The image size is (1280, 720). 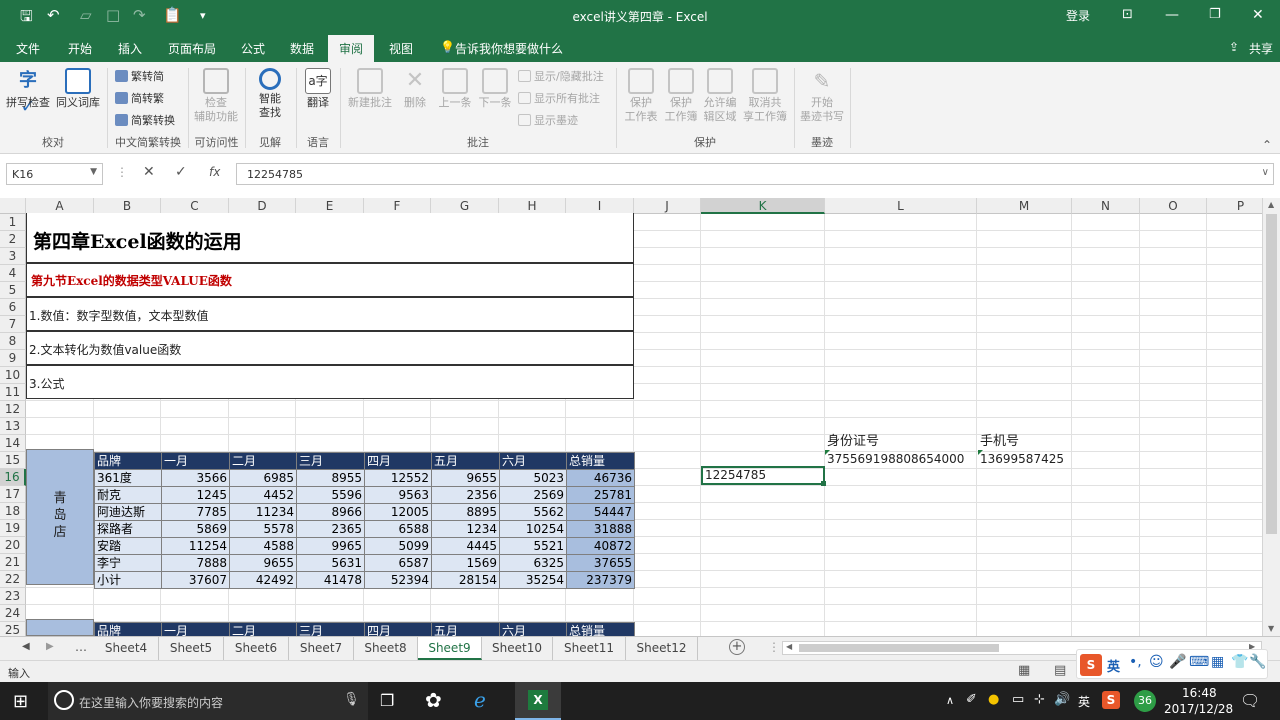 I want to click on table-brand-cell: 探路者, so click(x=128, y=529).